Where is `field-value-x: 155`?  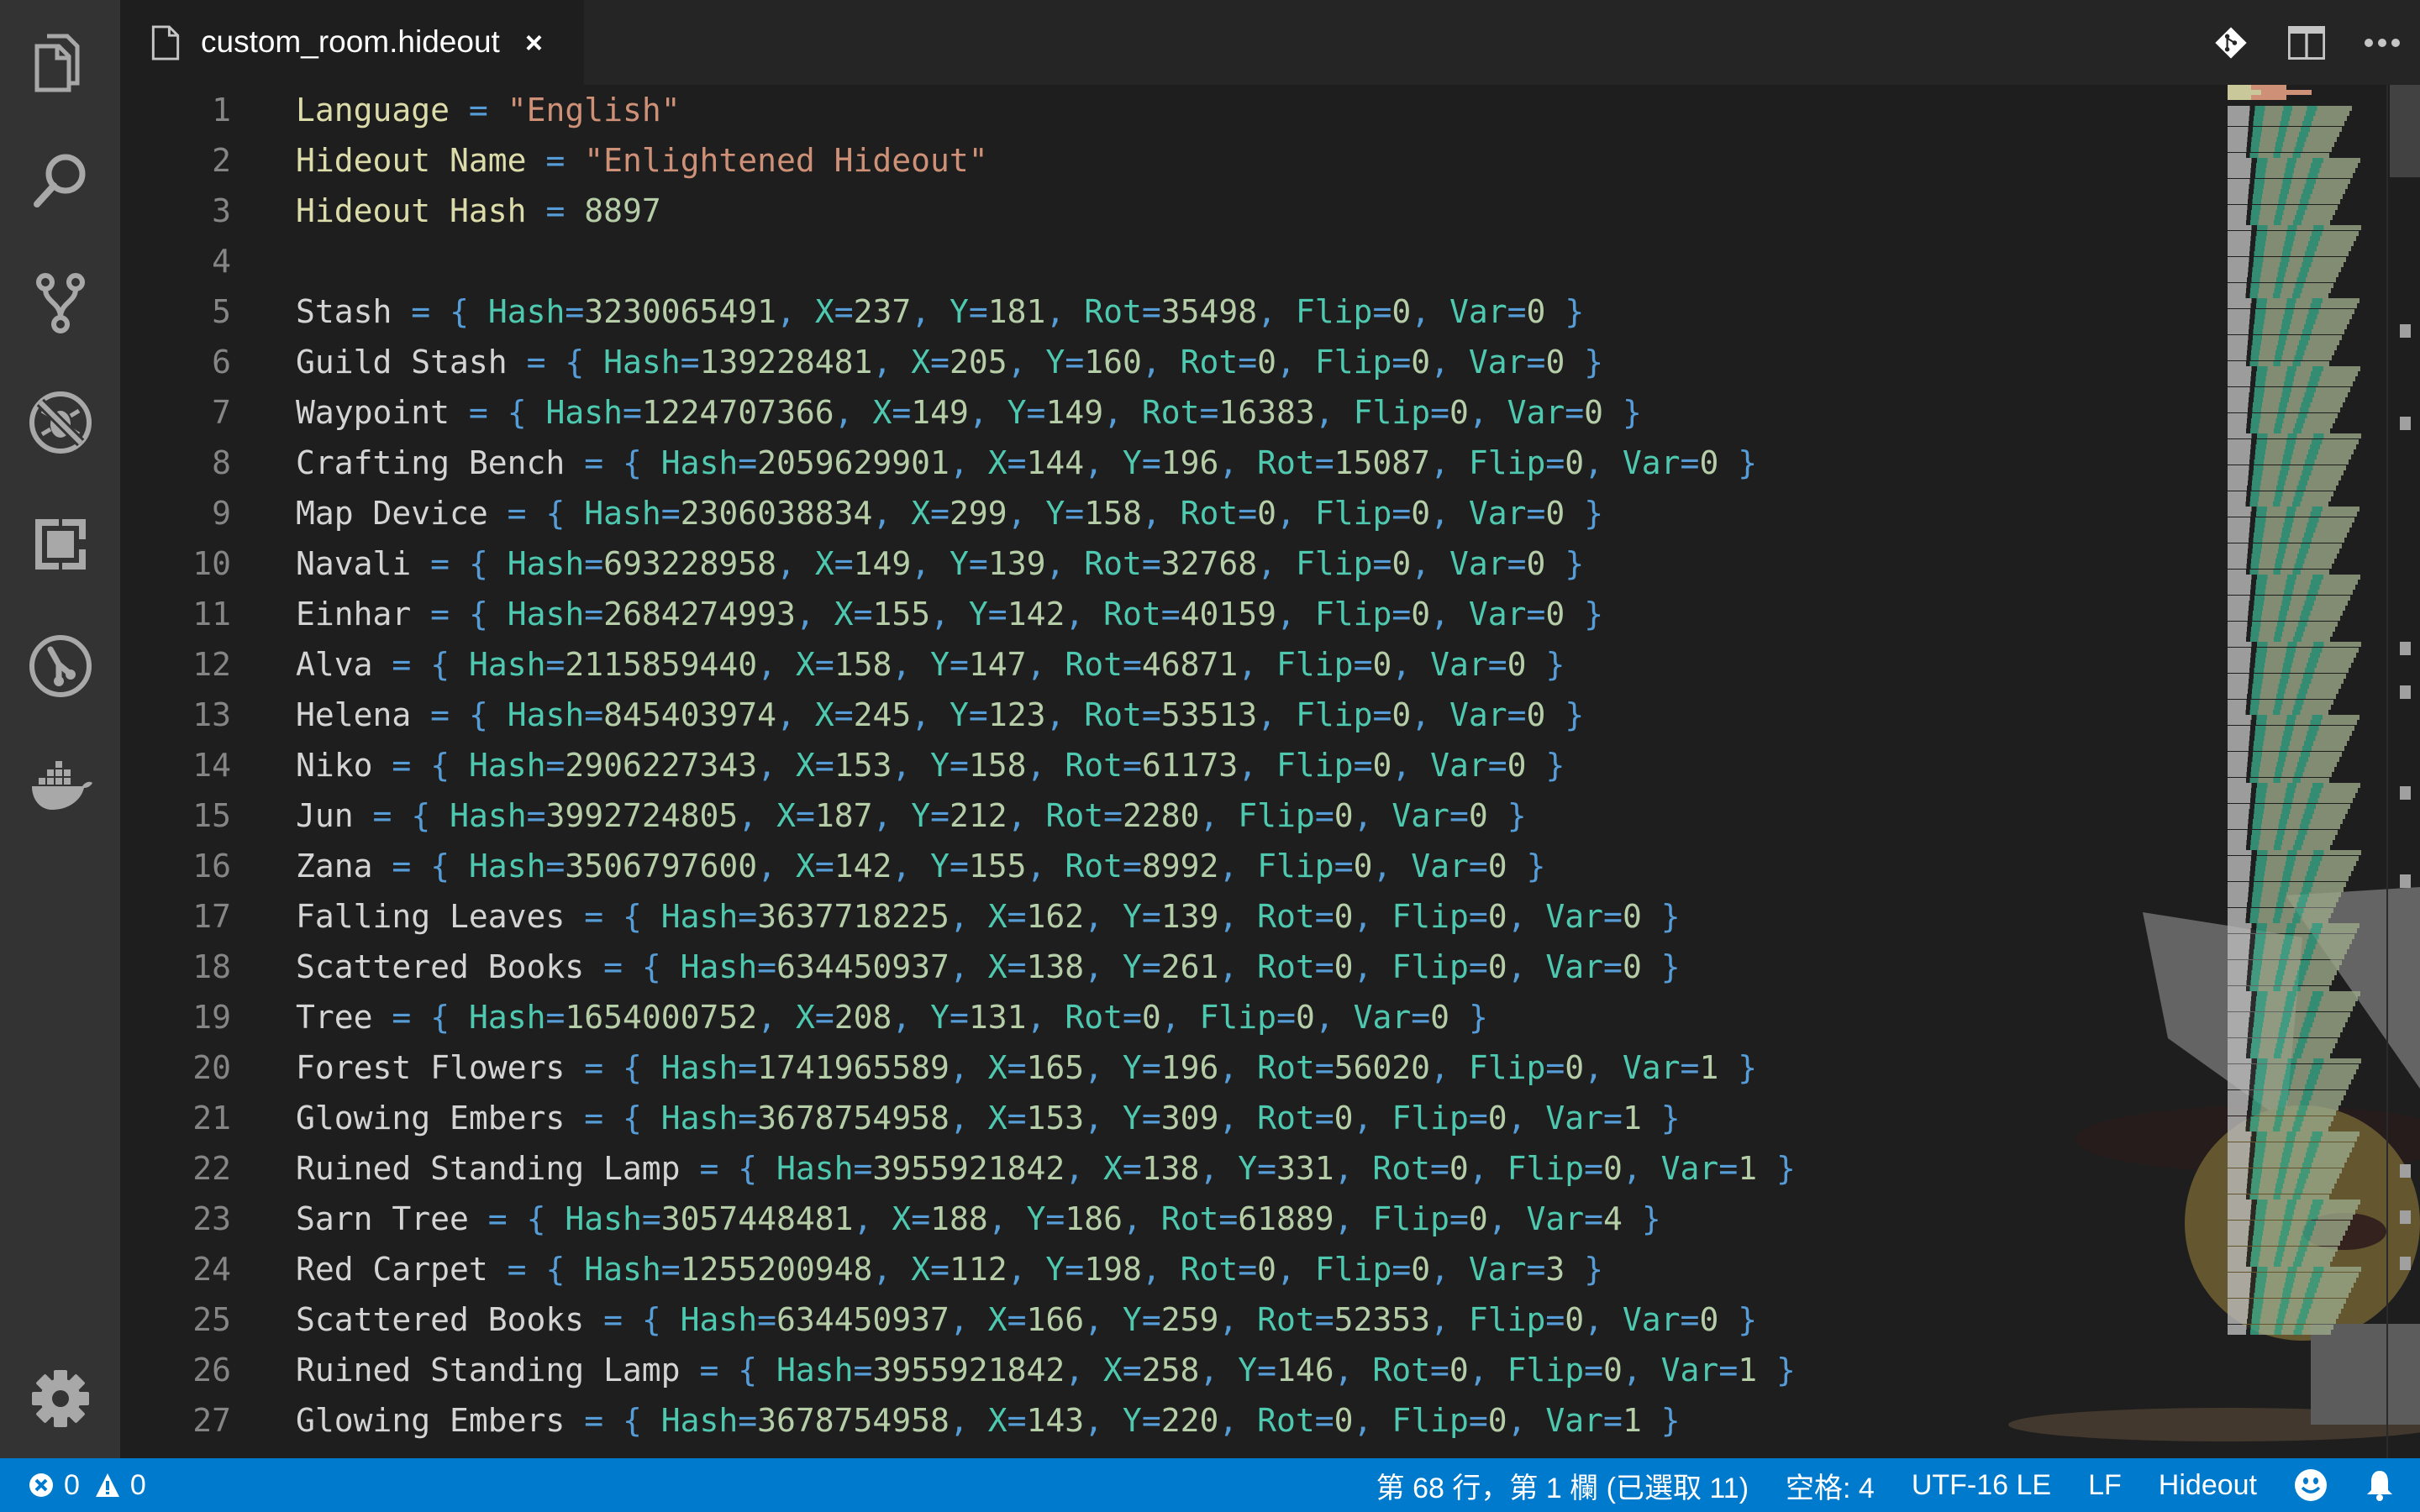 field-value-x: 155 is located at coordinates (901, 614).